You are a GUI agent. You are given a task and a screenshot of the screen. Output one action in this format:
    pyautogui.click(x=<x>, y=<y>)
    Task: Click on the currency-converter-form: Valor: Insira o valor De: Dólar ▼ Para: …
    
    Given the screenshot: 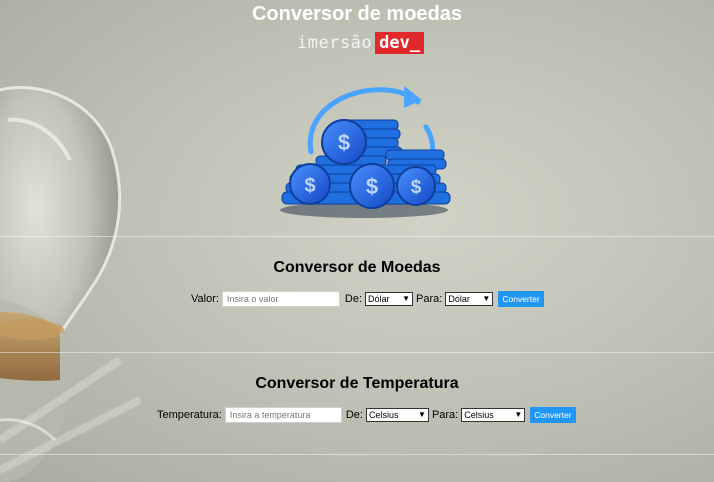 What is the action you would take?
    pyautogui.click(x=367, y=299)
    